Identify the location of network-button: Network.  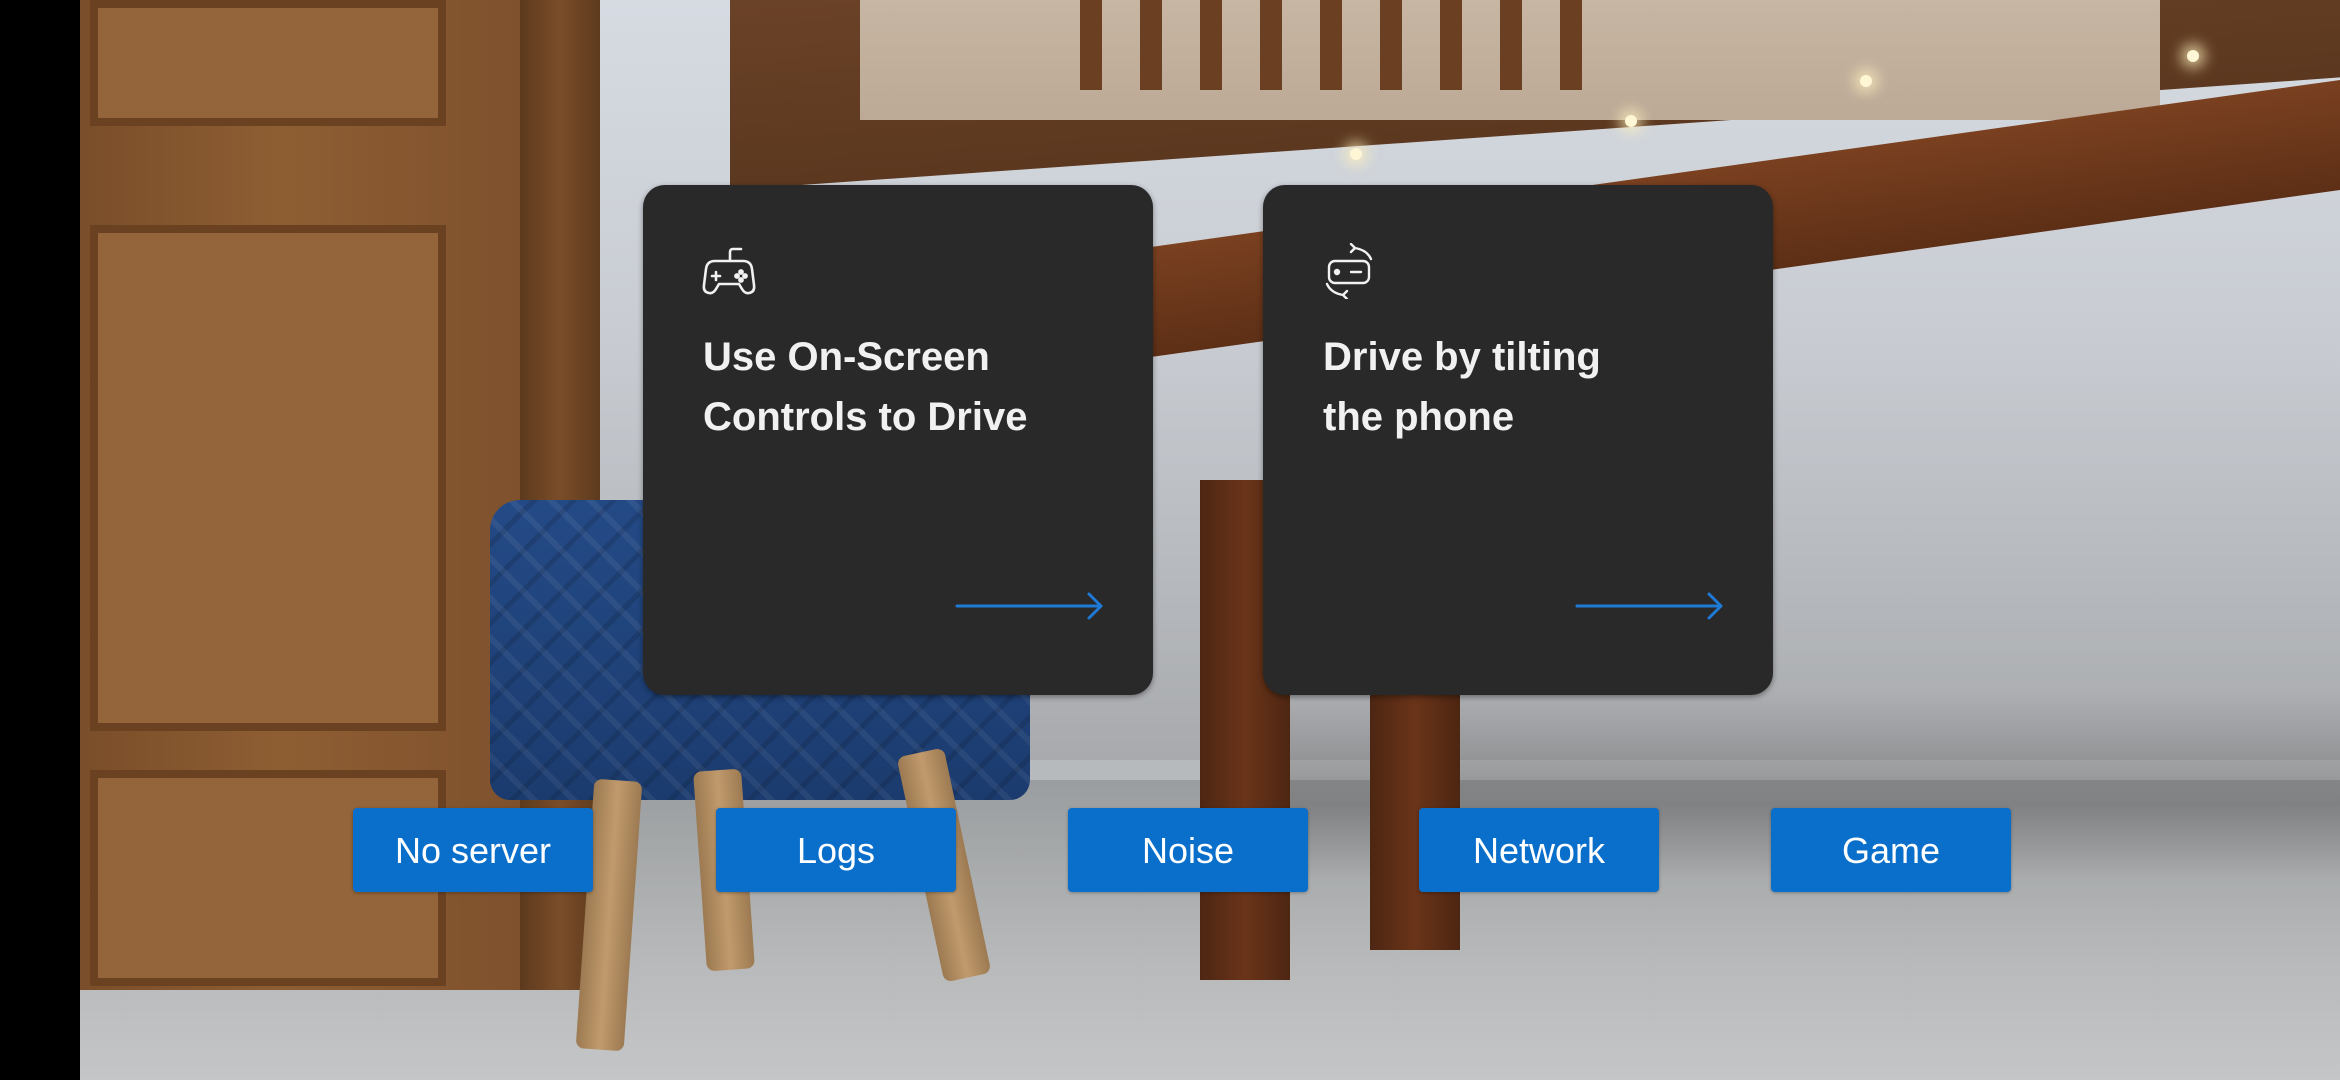
(1539, 850).